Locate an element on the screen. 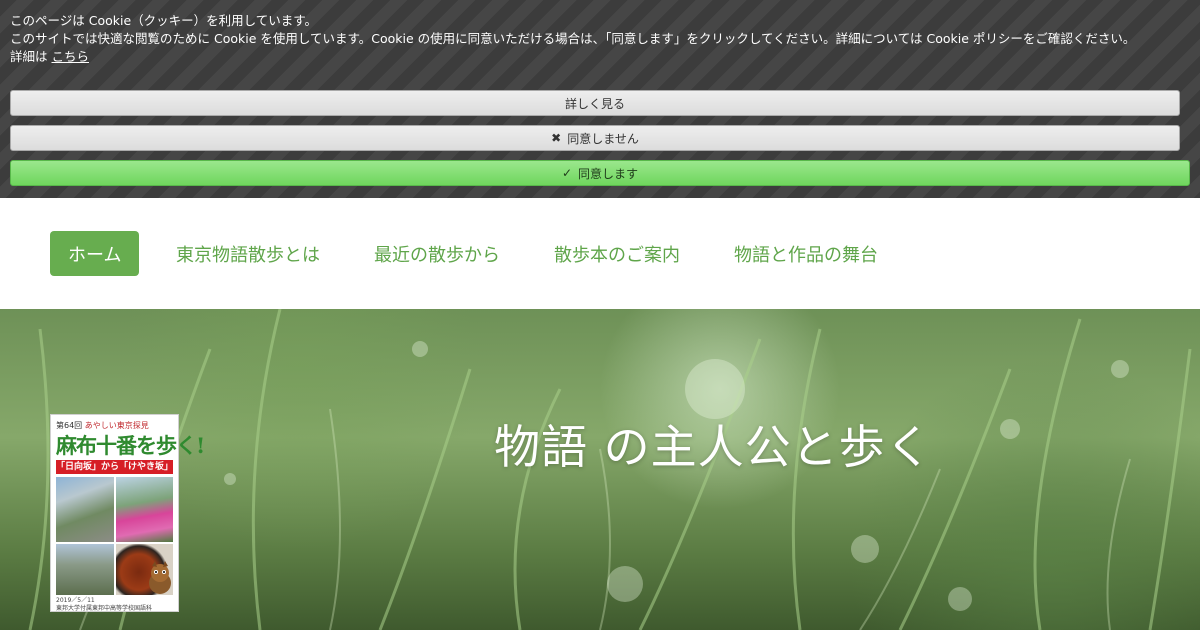 Image resolution: width=1200 pixels, height=630 pixels. poster-photo-building is located at coordinates (85, 569).